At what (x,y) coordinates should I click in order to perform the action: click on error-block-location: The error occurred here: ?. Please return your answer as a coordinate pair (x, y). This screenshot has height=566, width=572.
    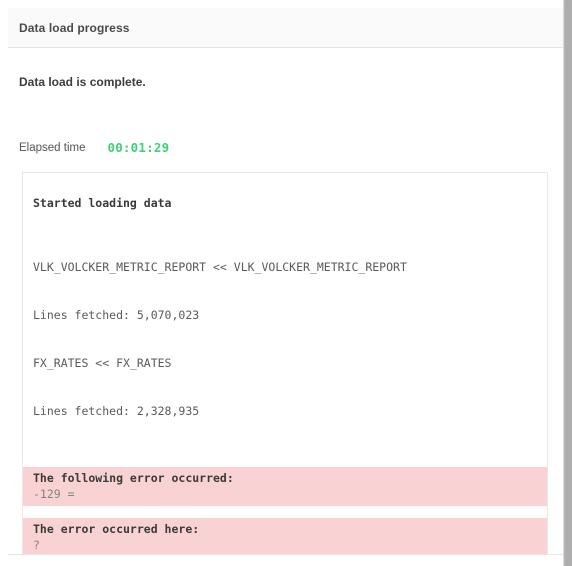
    Looking at the image, I should click on (285, 537).